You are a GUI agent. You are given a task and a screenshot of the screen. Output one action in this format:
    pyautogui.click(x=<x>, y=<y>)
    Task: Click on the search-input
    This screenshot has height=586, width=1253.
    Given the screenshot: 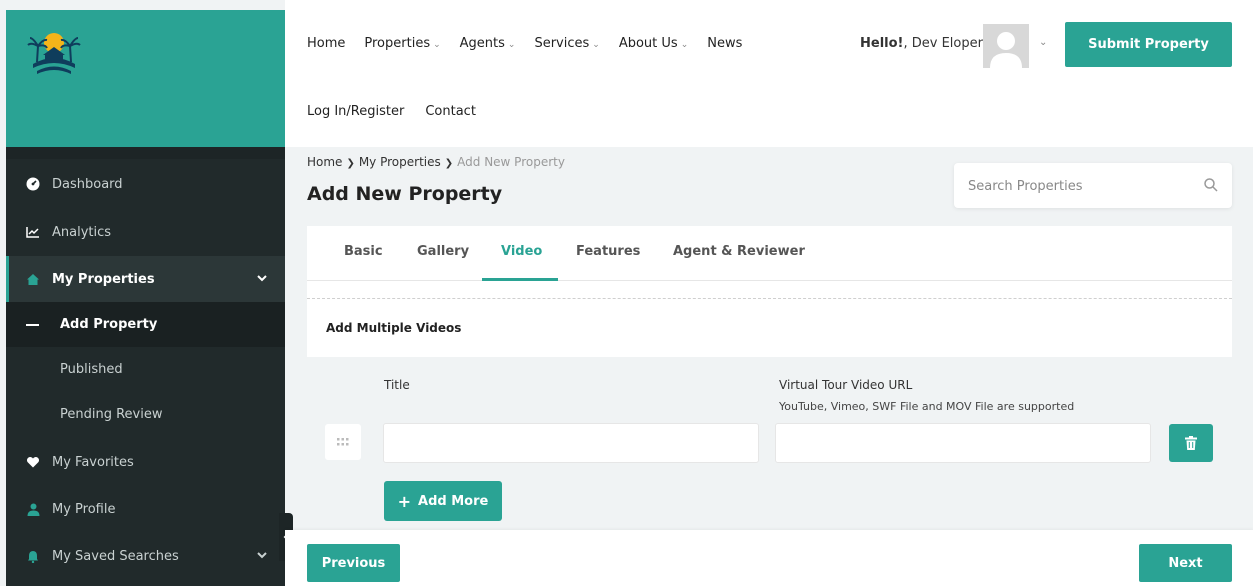 What is the action you would take?
    pyautogui.click(x=1078, y=186)
    